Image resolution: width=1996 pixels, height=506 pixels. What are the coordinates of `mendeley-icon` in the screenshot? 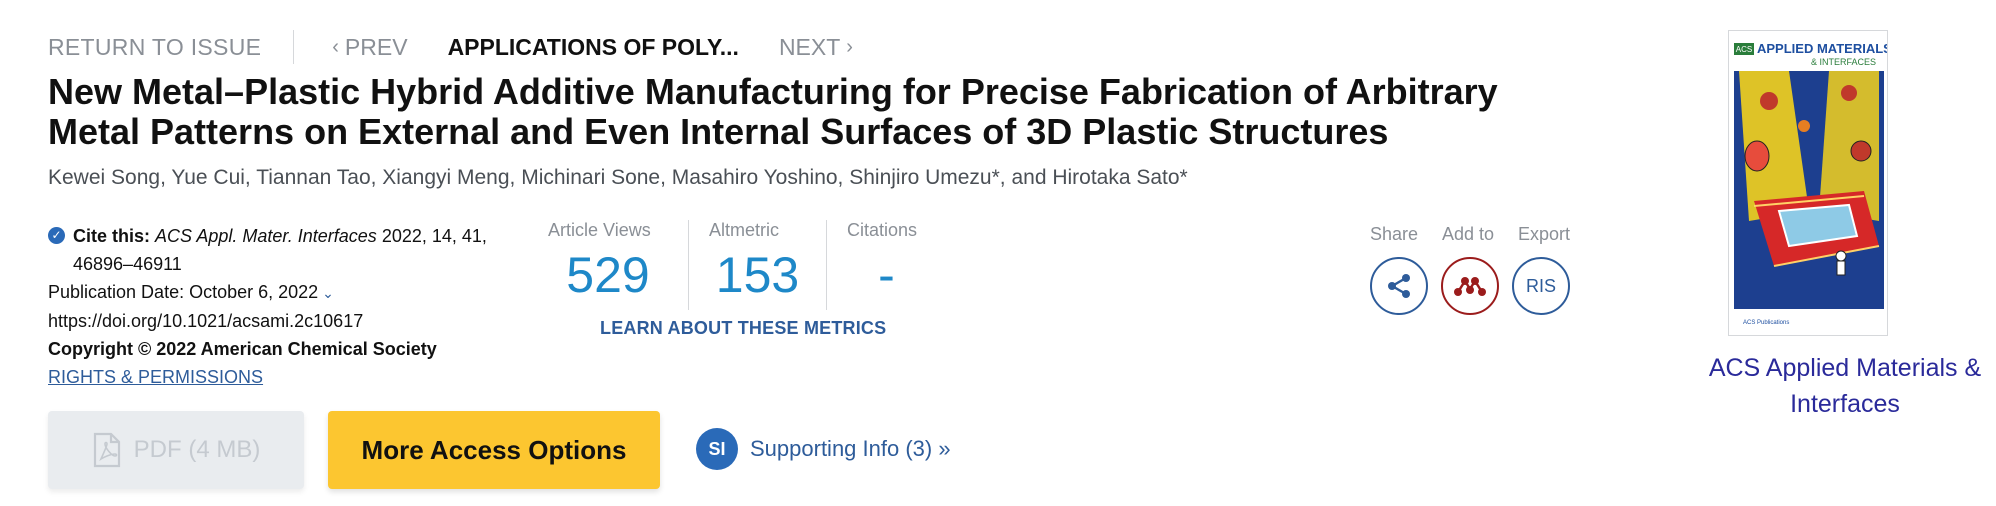 It's located at (1470, 286).